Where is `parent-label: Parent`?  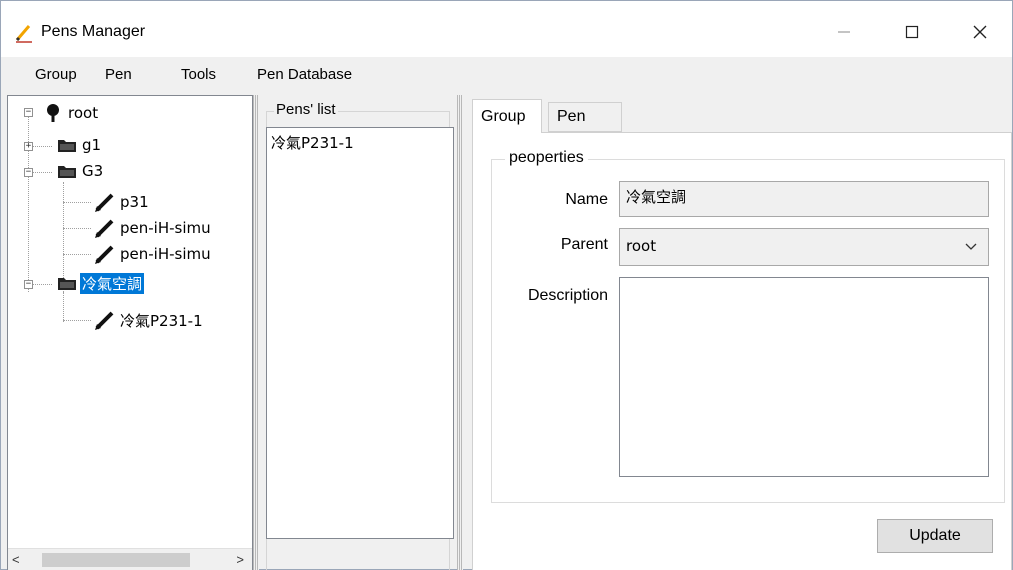 parent-label: Parent is located at coordinates (584, 244).